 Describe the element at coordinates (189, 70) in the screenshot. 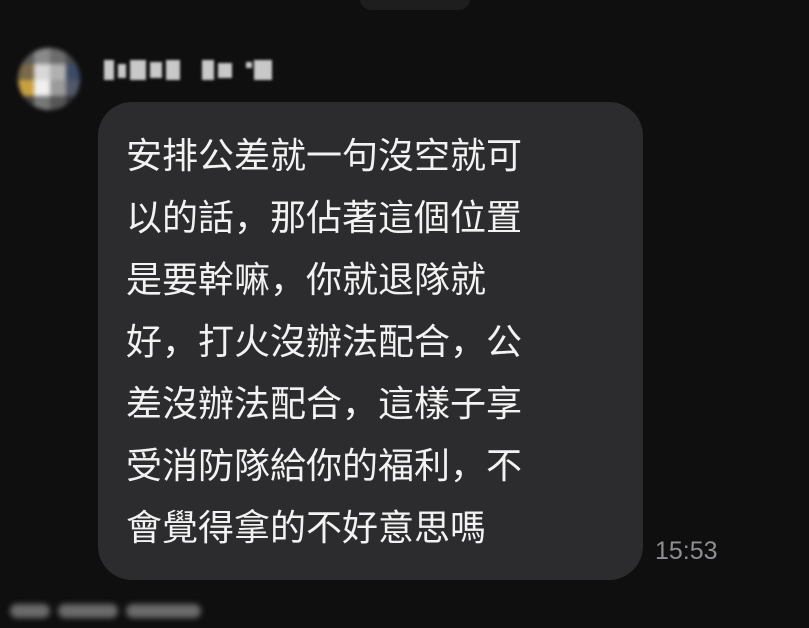

I see `sender-name-blurred` at that location.